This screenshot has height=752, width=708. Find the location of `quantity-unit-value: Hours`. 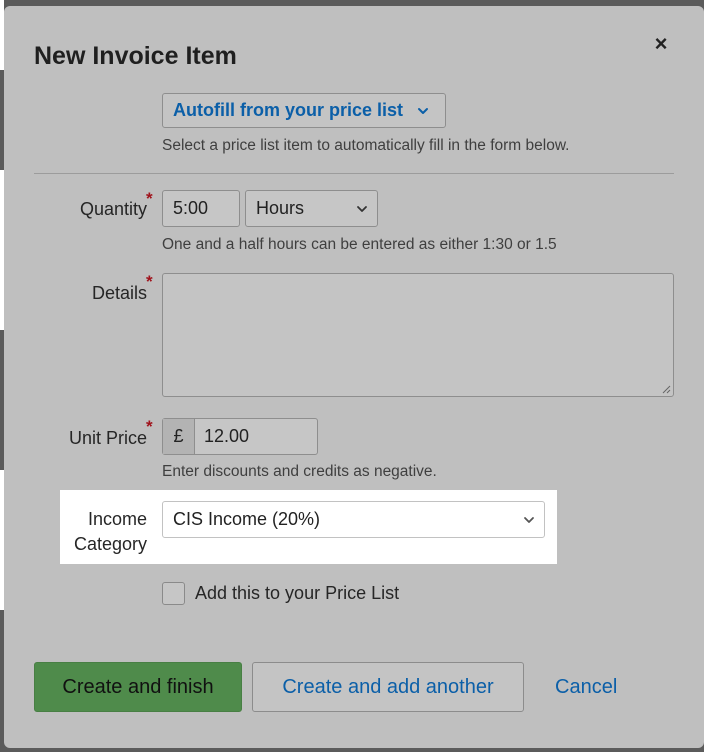

quantity-unit-value: Hours is located at coordinates (280, 208).